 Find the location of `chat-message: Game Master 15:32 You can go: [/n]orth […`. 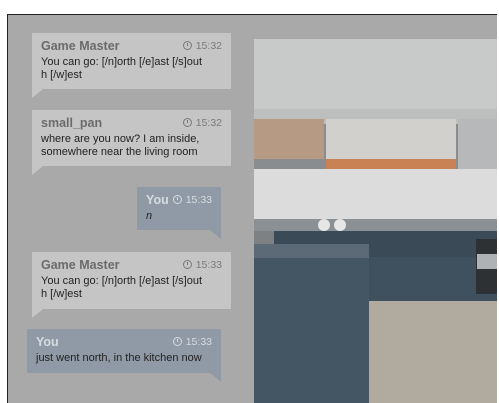

chat-message: Game Master 15:32 You can go: [/n]orth [… is located at coordinates (131, 65).